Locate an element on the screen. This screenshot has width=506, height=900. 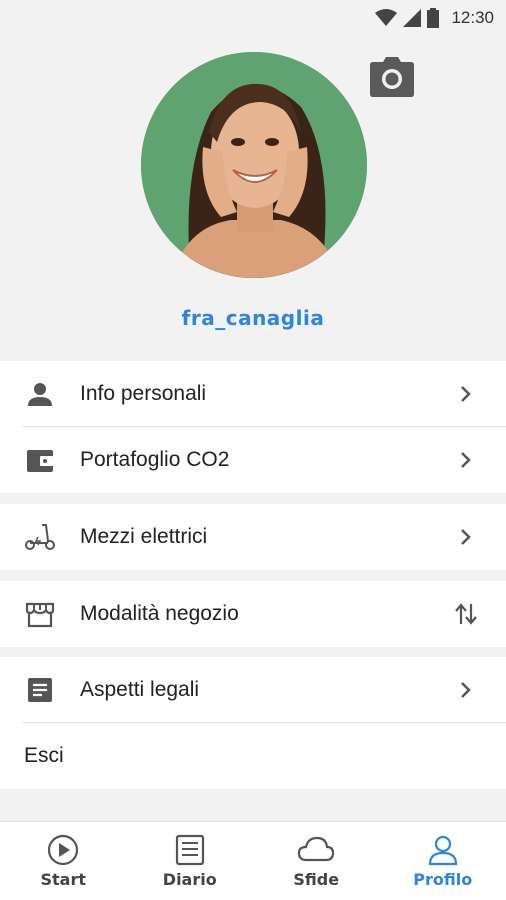
avatar is located at coordinates (254, 165).